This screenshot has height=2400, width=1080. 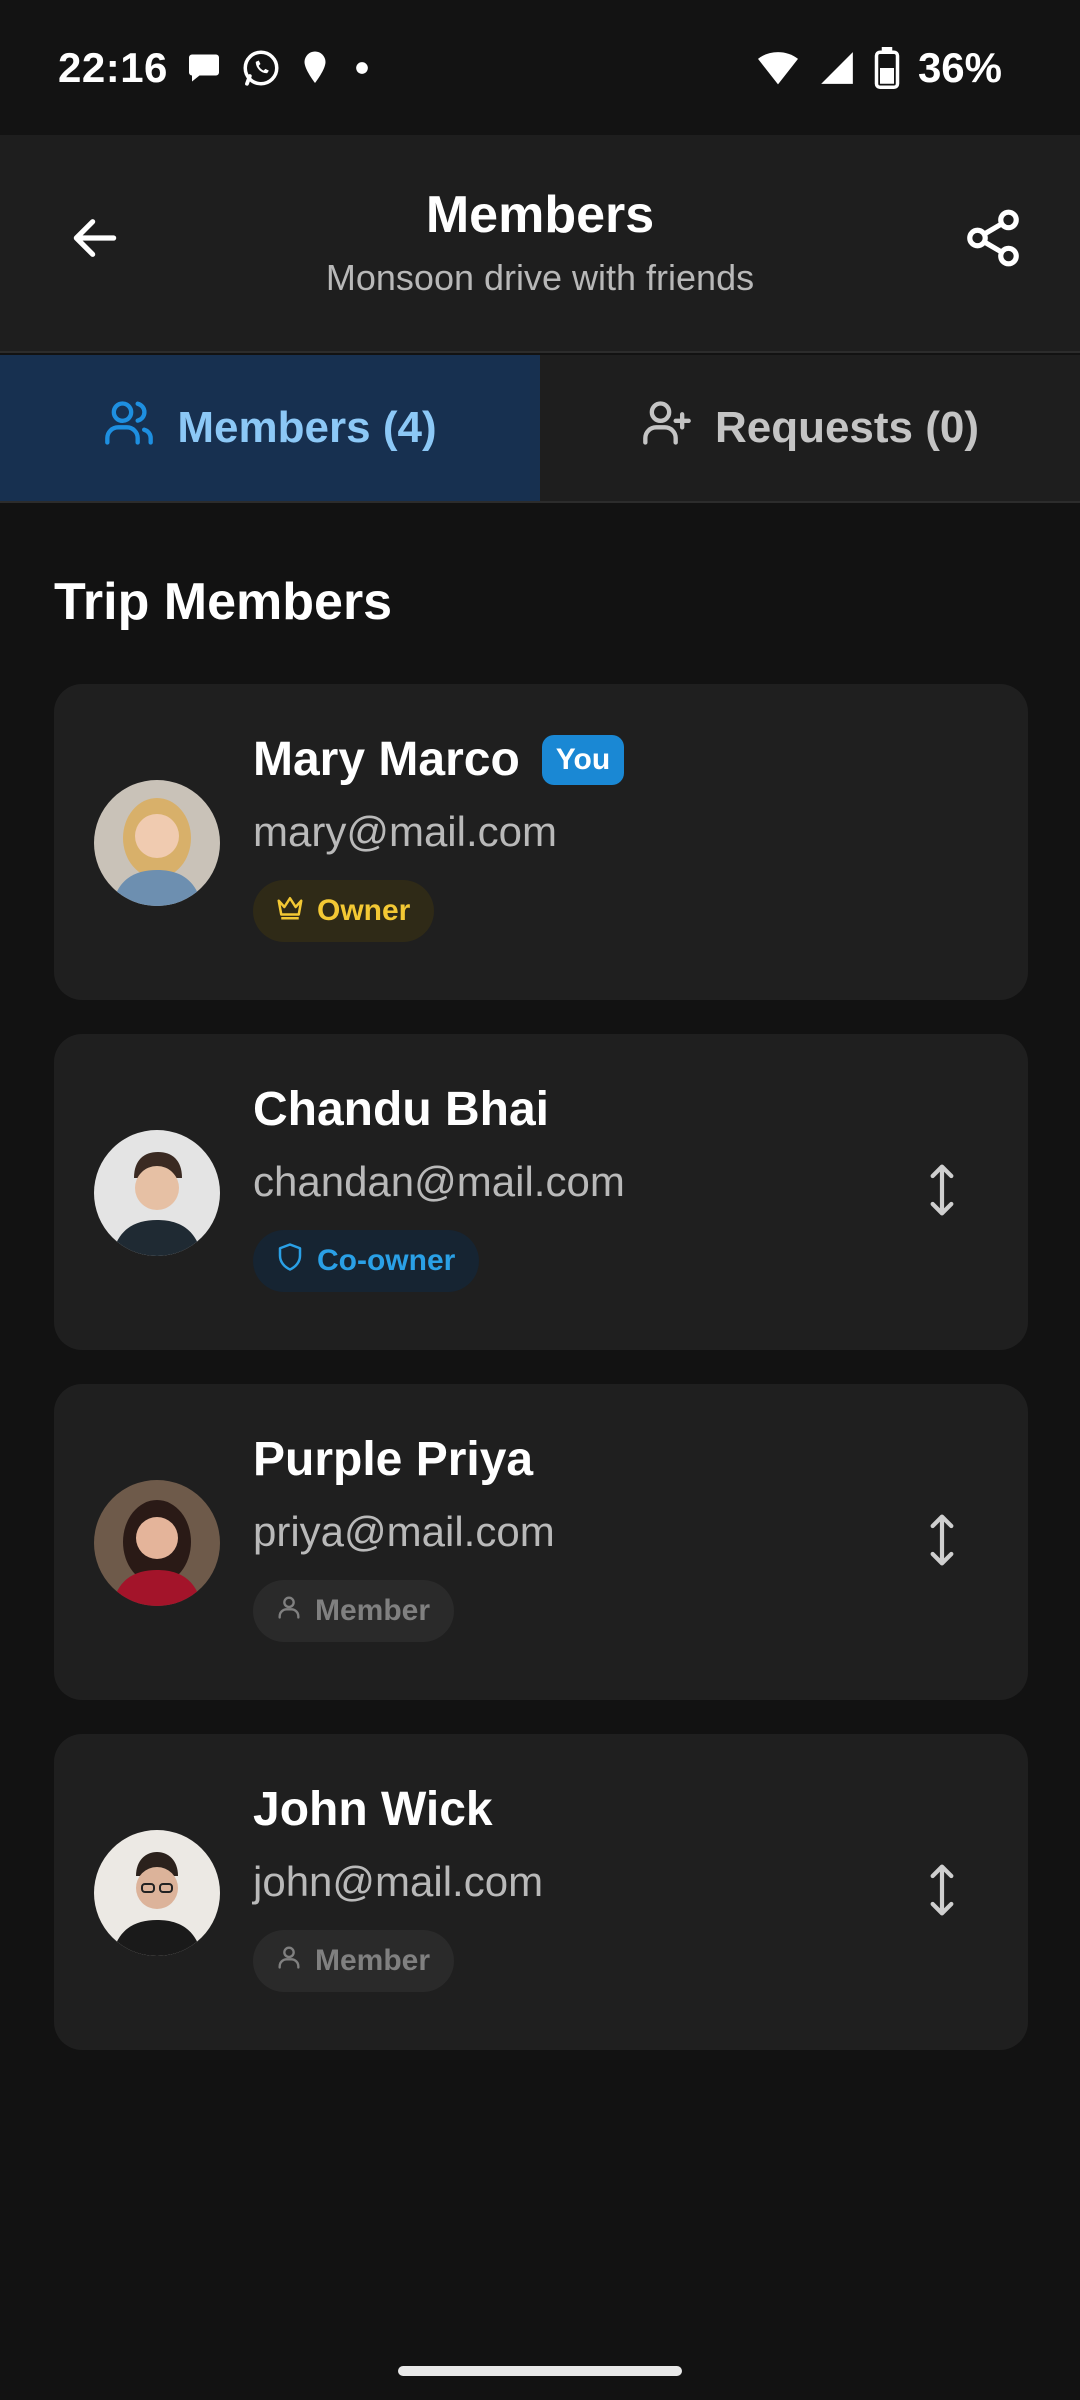 I want to click on member-name: Chandu Bhai, so click(x=401, y=1109).